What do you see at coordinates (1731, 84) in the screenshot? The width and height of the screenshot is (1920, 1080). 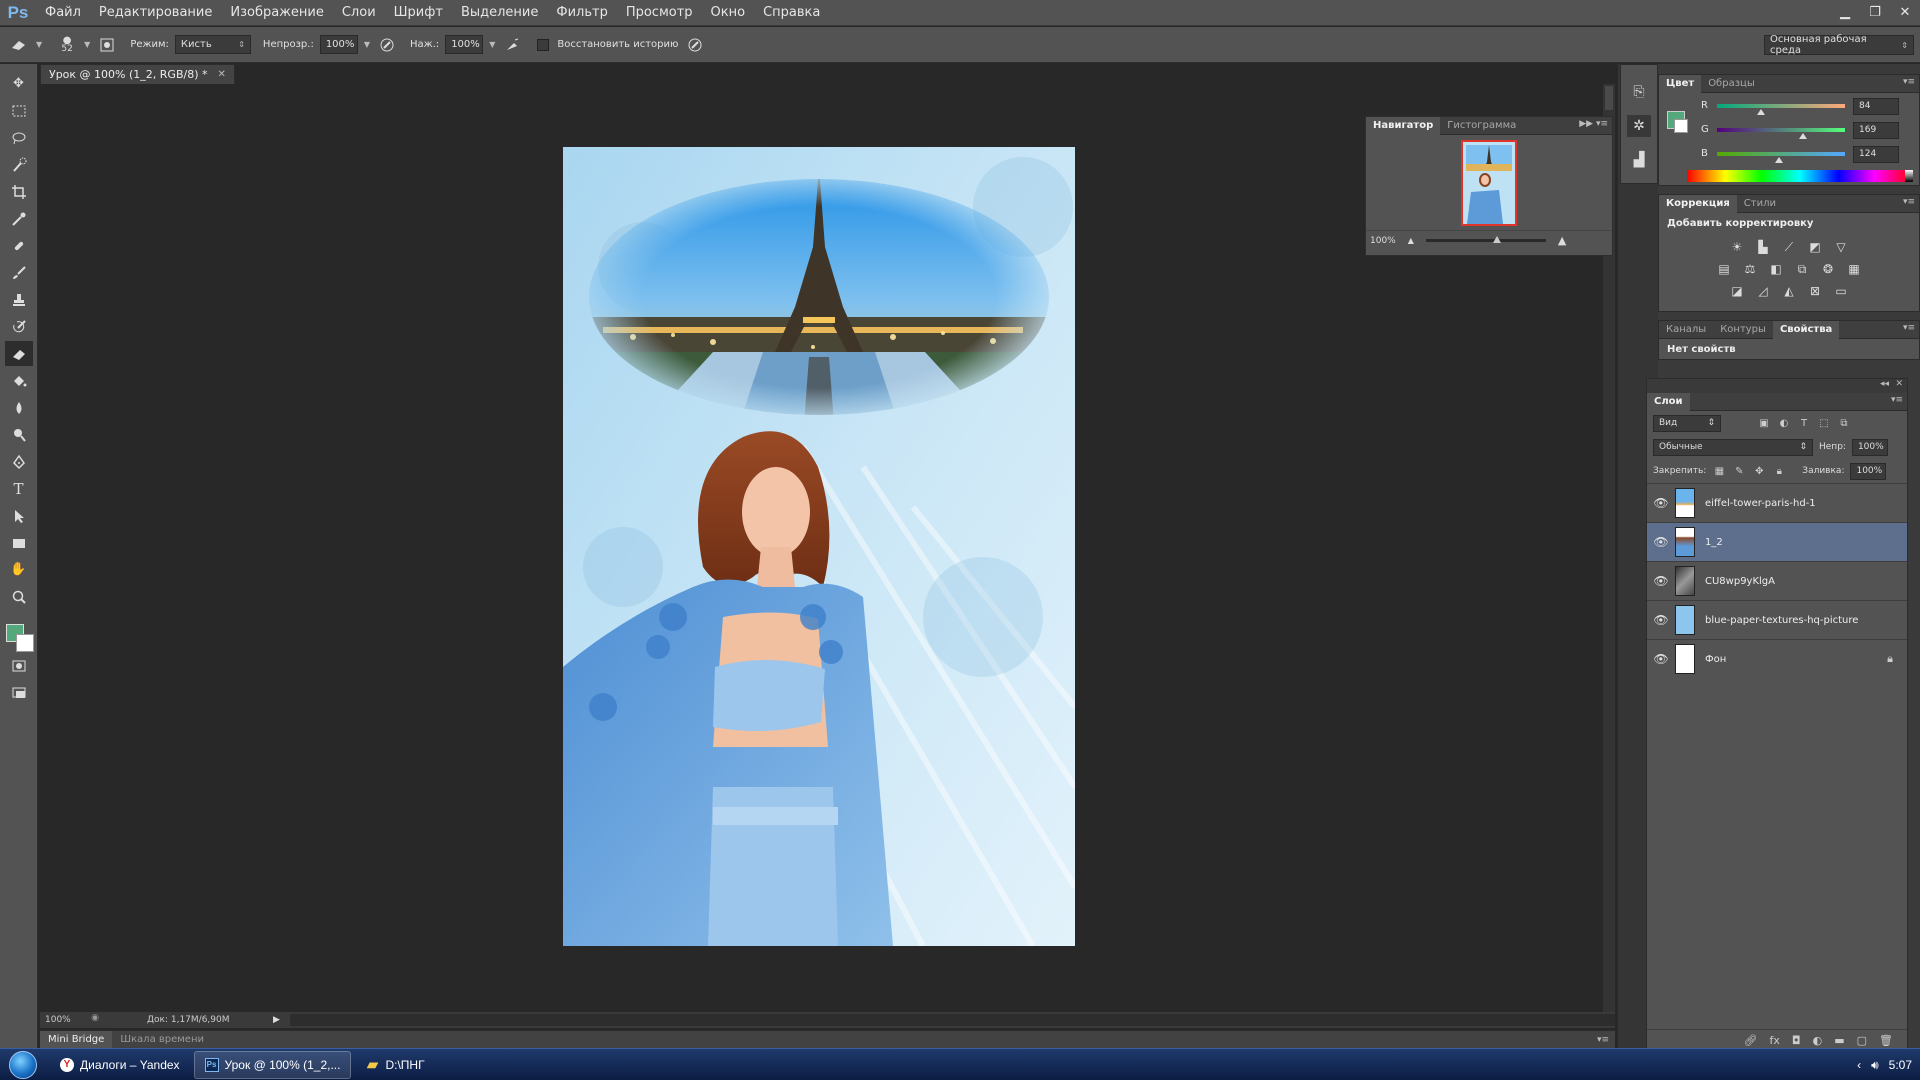 I see `tab-swatches: Образцы` at bounding box center [1731, 84].